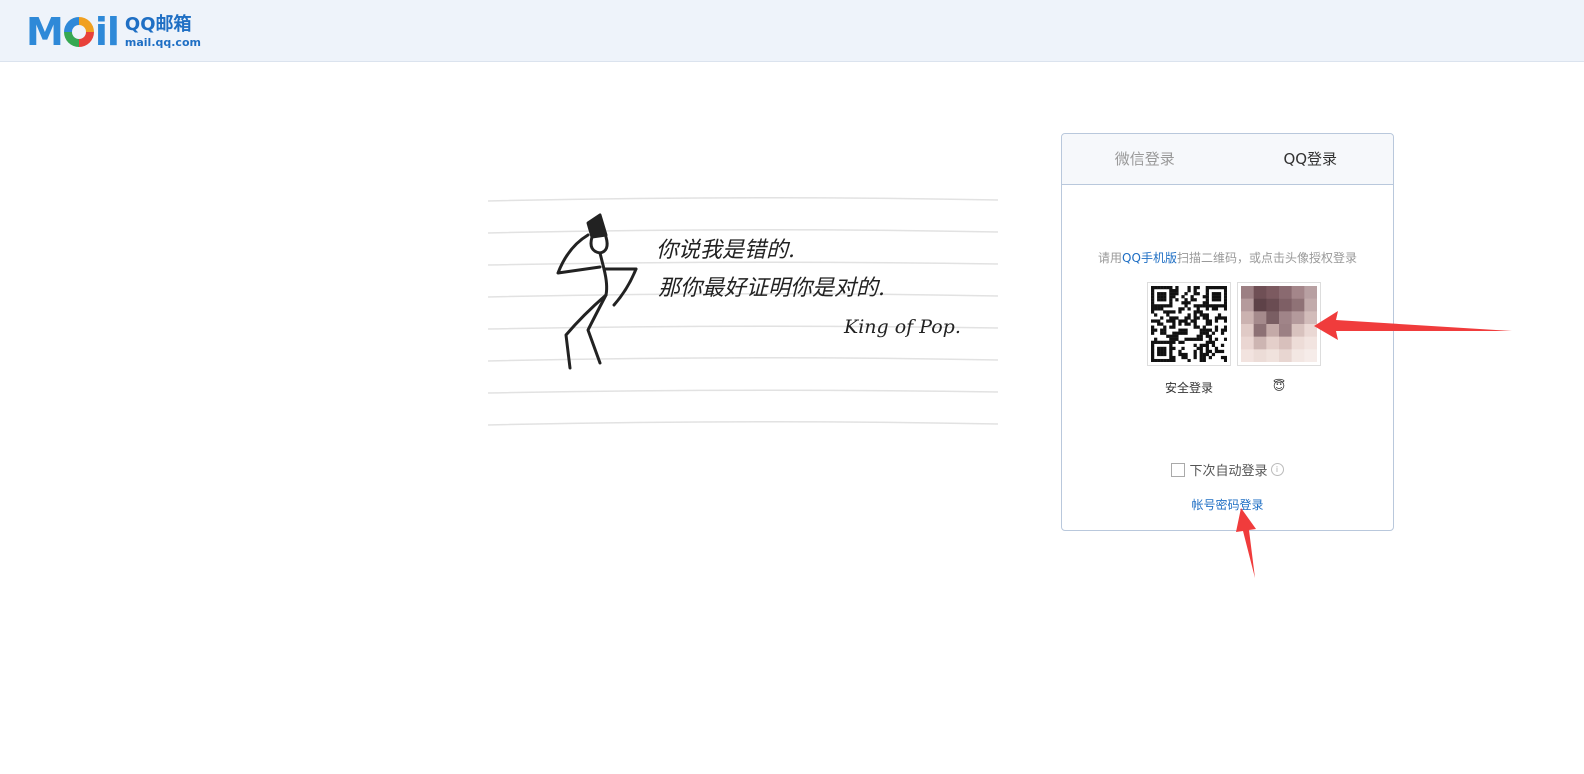 This screenshot has height=774, width=1584. Describe the element at coordinates (792, 31) in the screenshot. I see `header: Mil QQ邮箱 mail.qq.com` at that location.